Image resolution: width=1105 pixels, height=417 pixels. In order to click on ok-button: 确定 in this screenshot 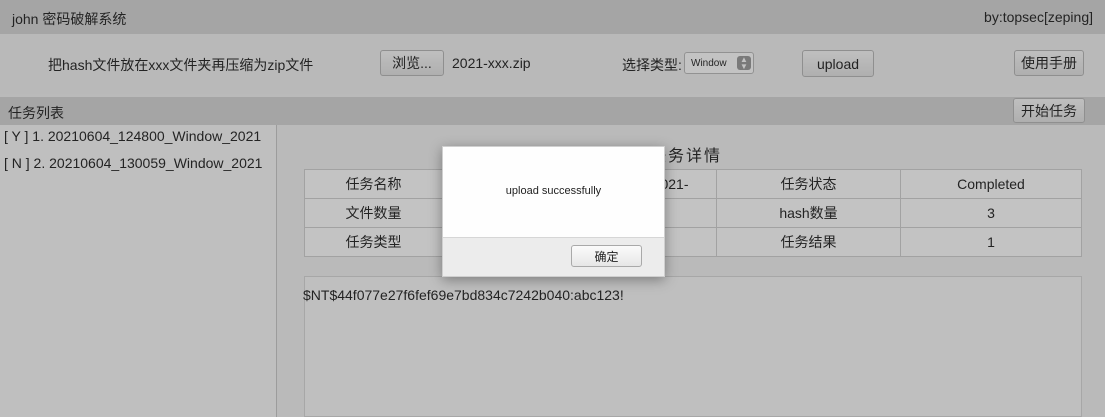, I will do `click(606, 256)`.